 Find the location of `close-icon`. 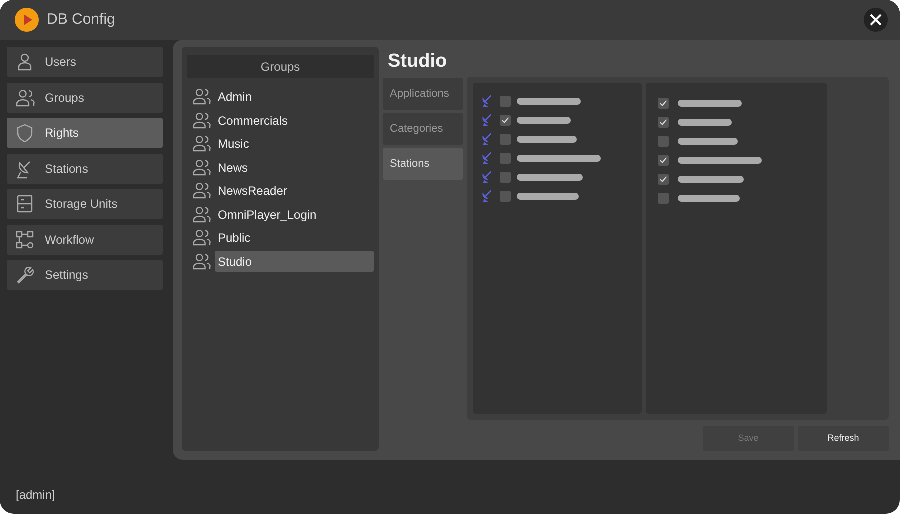

close-icon is located at coordinates (876, 20).